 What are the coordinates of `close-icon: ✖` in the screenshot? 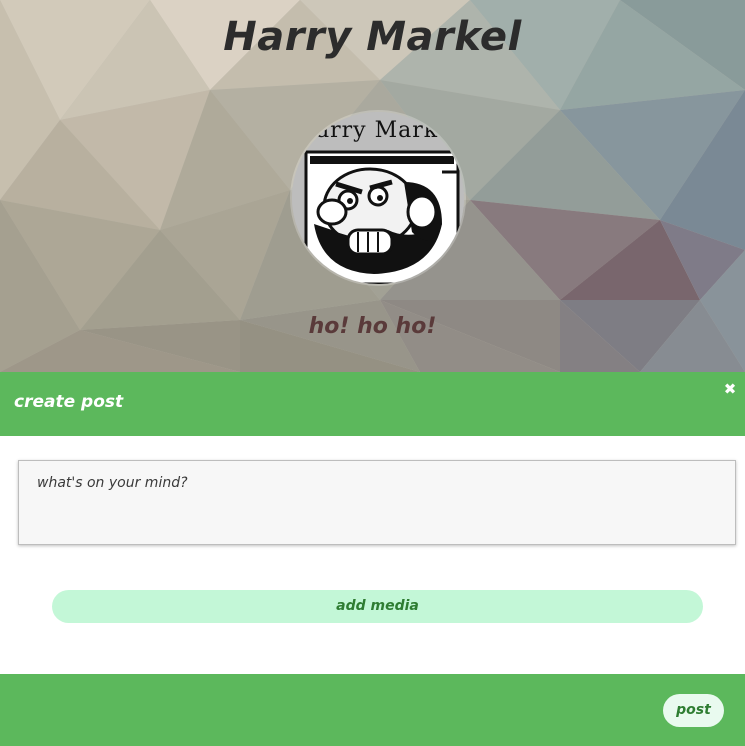 It's located at (730, 389).